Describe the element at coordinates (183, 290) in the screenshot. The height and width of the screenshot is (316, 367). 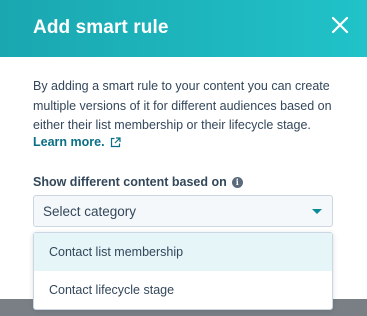
I see `option-contact-lifecycle-stage: Contact lifecycle stage` at that location.